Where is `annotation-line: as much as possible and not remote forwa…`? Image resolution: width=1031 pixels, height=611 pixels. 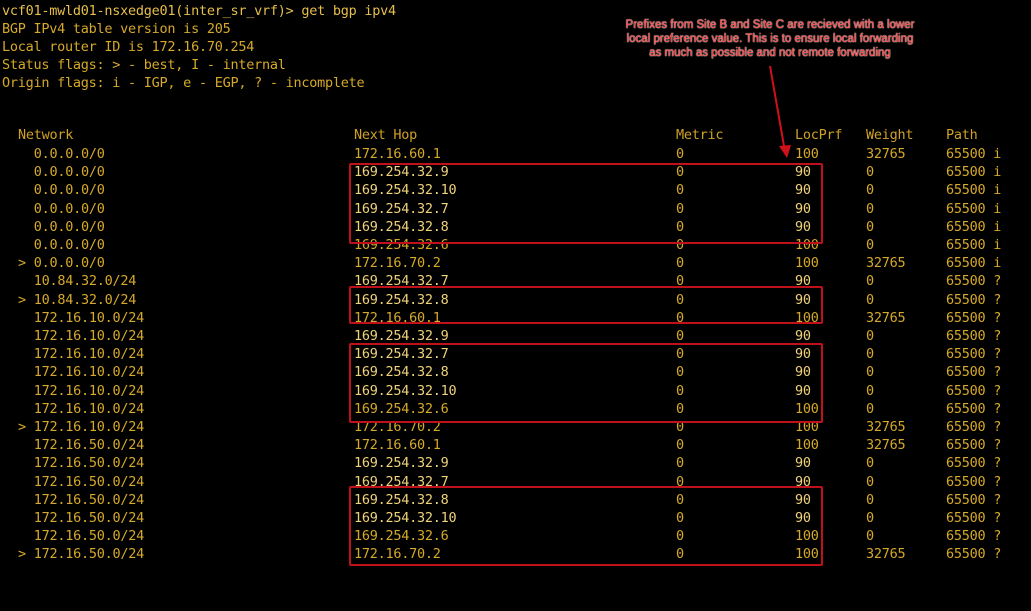
annotation-line: as much as possible and not remote forwa… is located at coordinates (770, 53).